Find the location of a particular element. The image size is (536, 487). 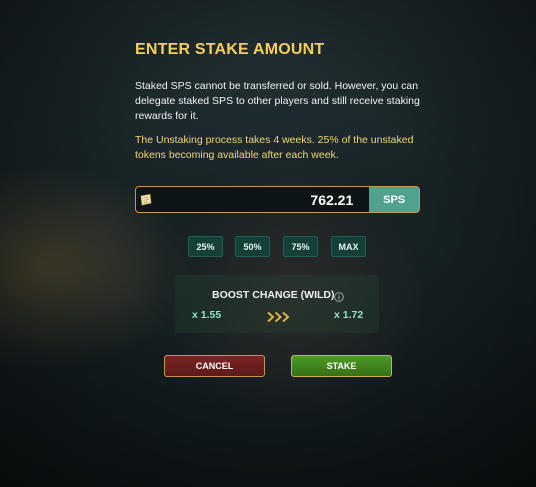

percent-50-button: 50% is located at coordinates (252, 246).